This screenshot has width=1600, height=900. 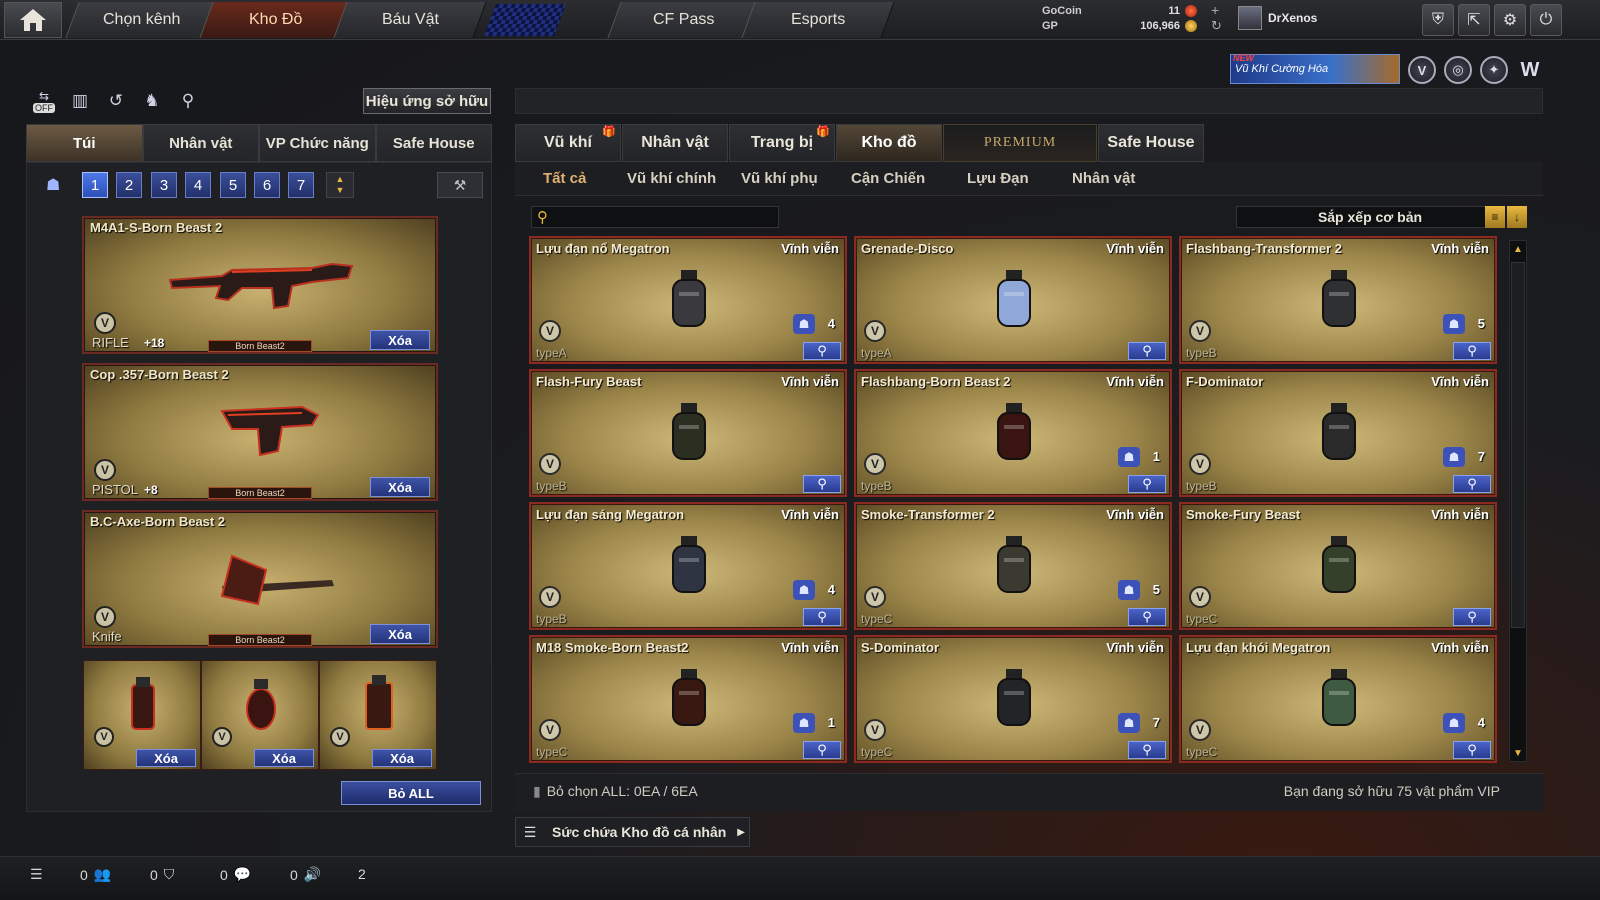 What do you see at coordinates (675, 143) in the screenshot?
I see `tab-nhan-vat-right: Nhân vật` at bounding box center [675, 143].